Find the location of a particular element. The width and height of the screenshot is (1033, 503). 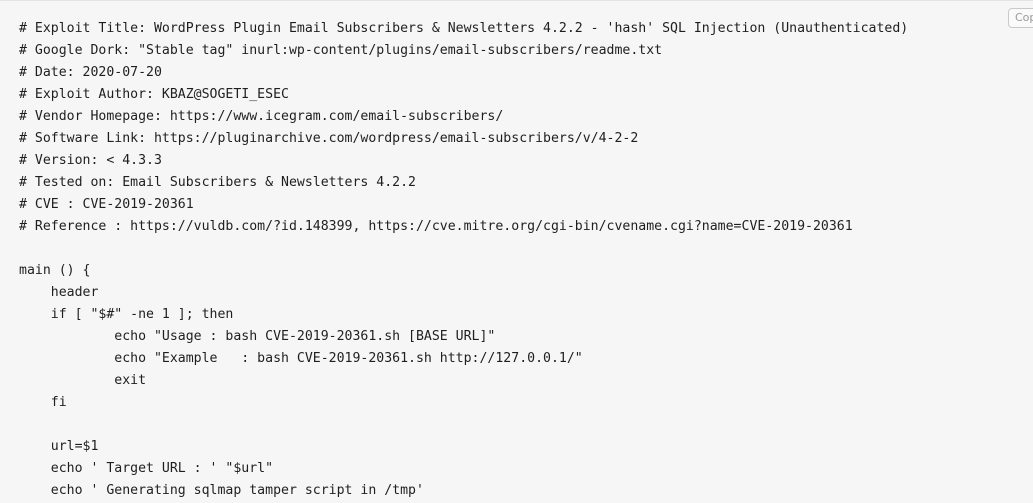

code-line: # Date: 2020-07-20 is located at coordinates (90, 72).